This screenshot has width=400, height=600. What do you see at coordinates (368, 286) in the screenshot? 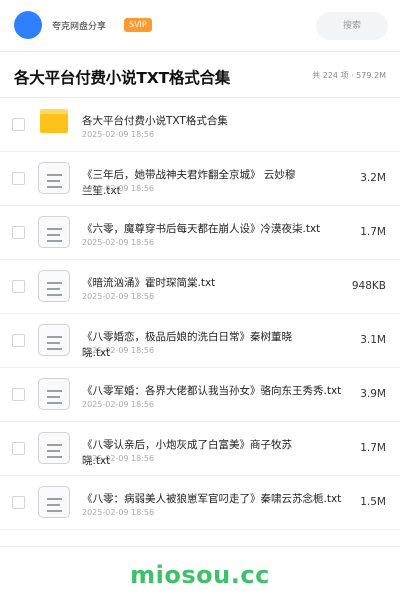
I see `item-size: 948KB` at bounding box center [368, 286].